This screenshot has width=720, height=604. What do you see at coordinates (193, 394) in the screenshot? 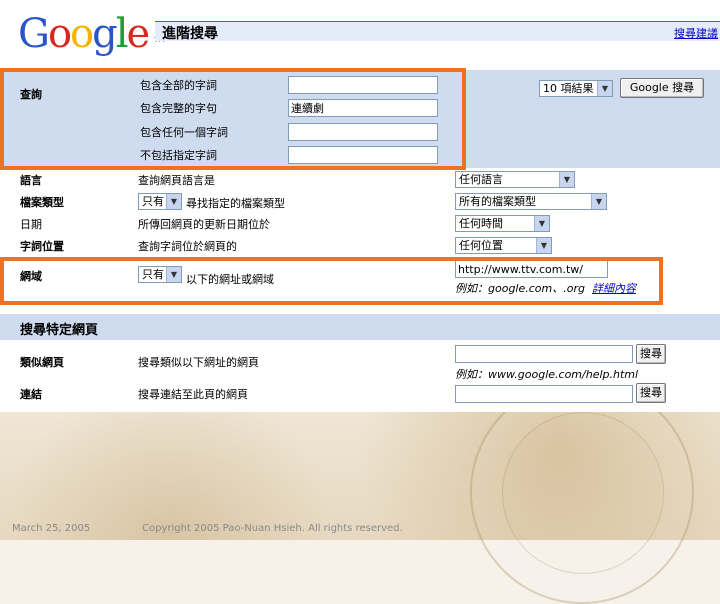
I see `links-desc: 搜尋連結至此頁的網頁` at bounding box center [193, 394].